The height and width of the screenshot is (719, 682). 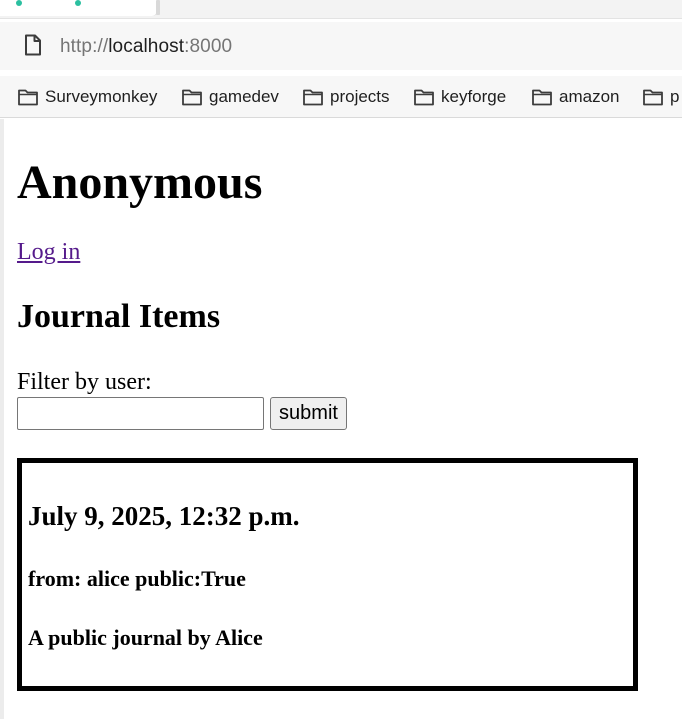 I want to click on tab-separator, so click(x=158, y=7).